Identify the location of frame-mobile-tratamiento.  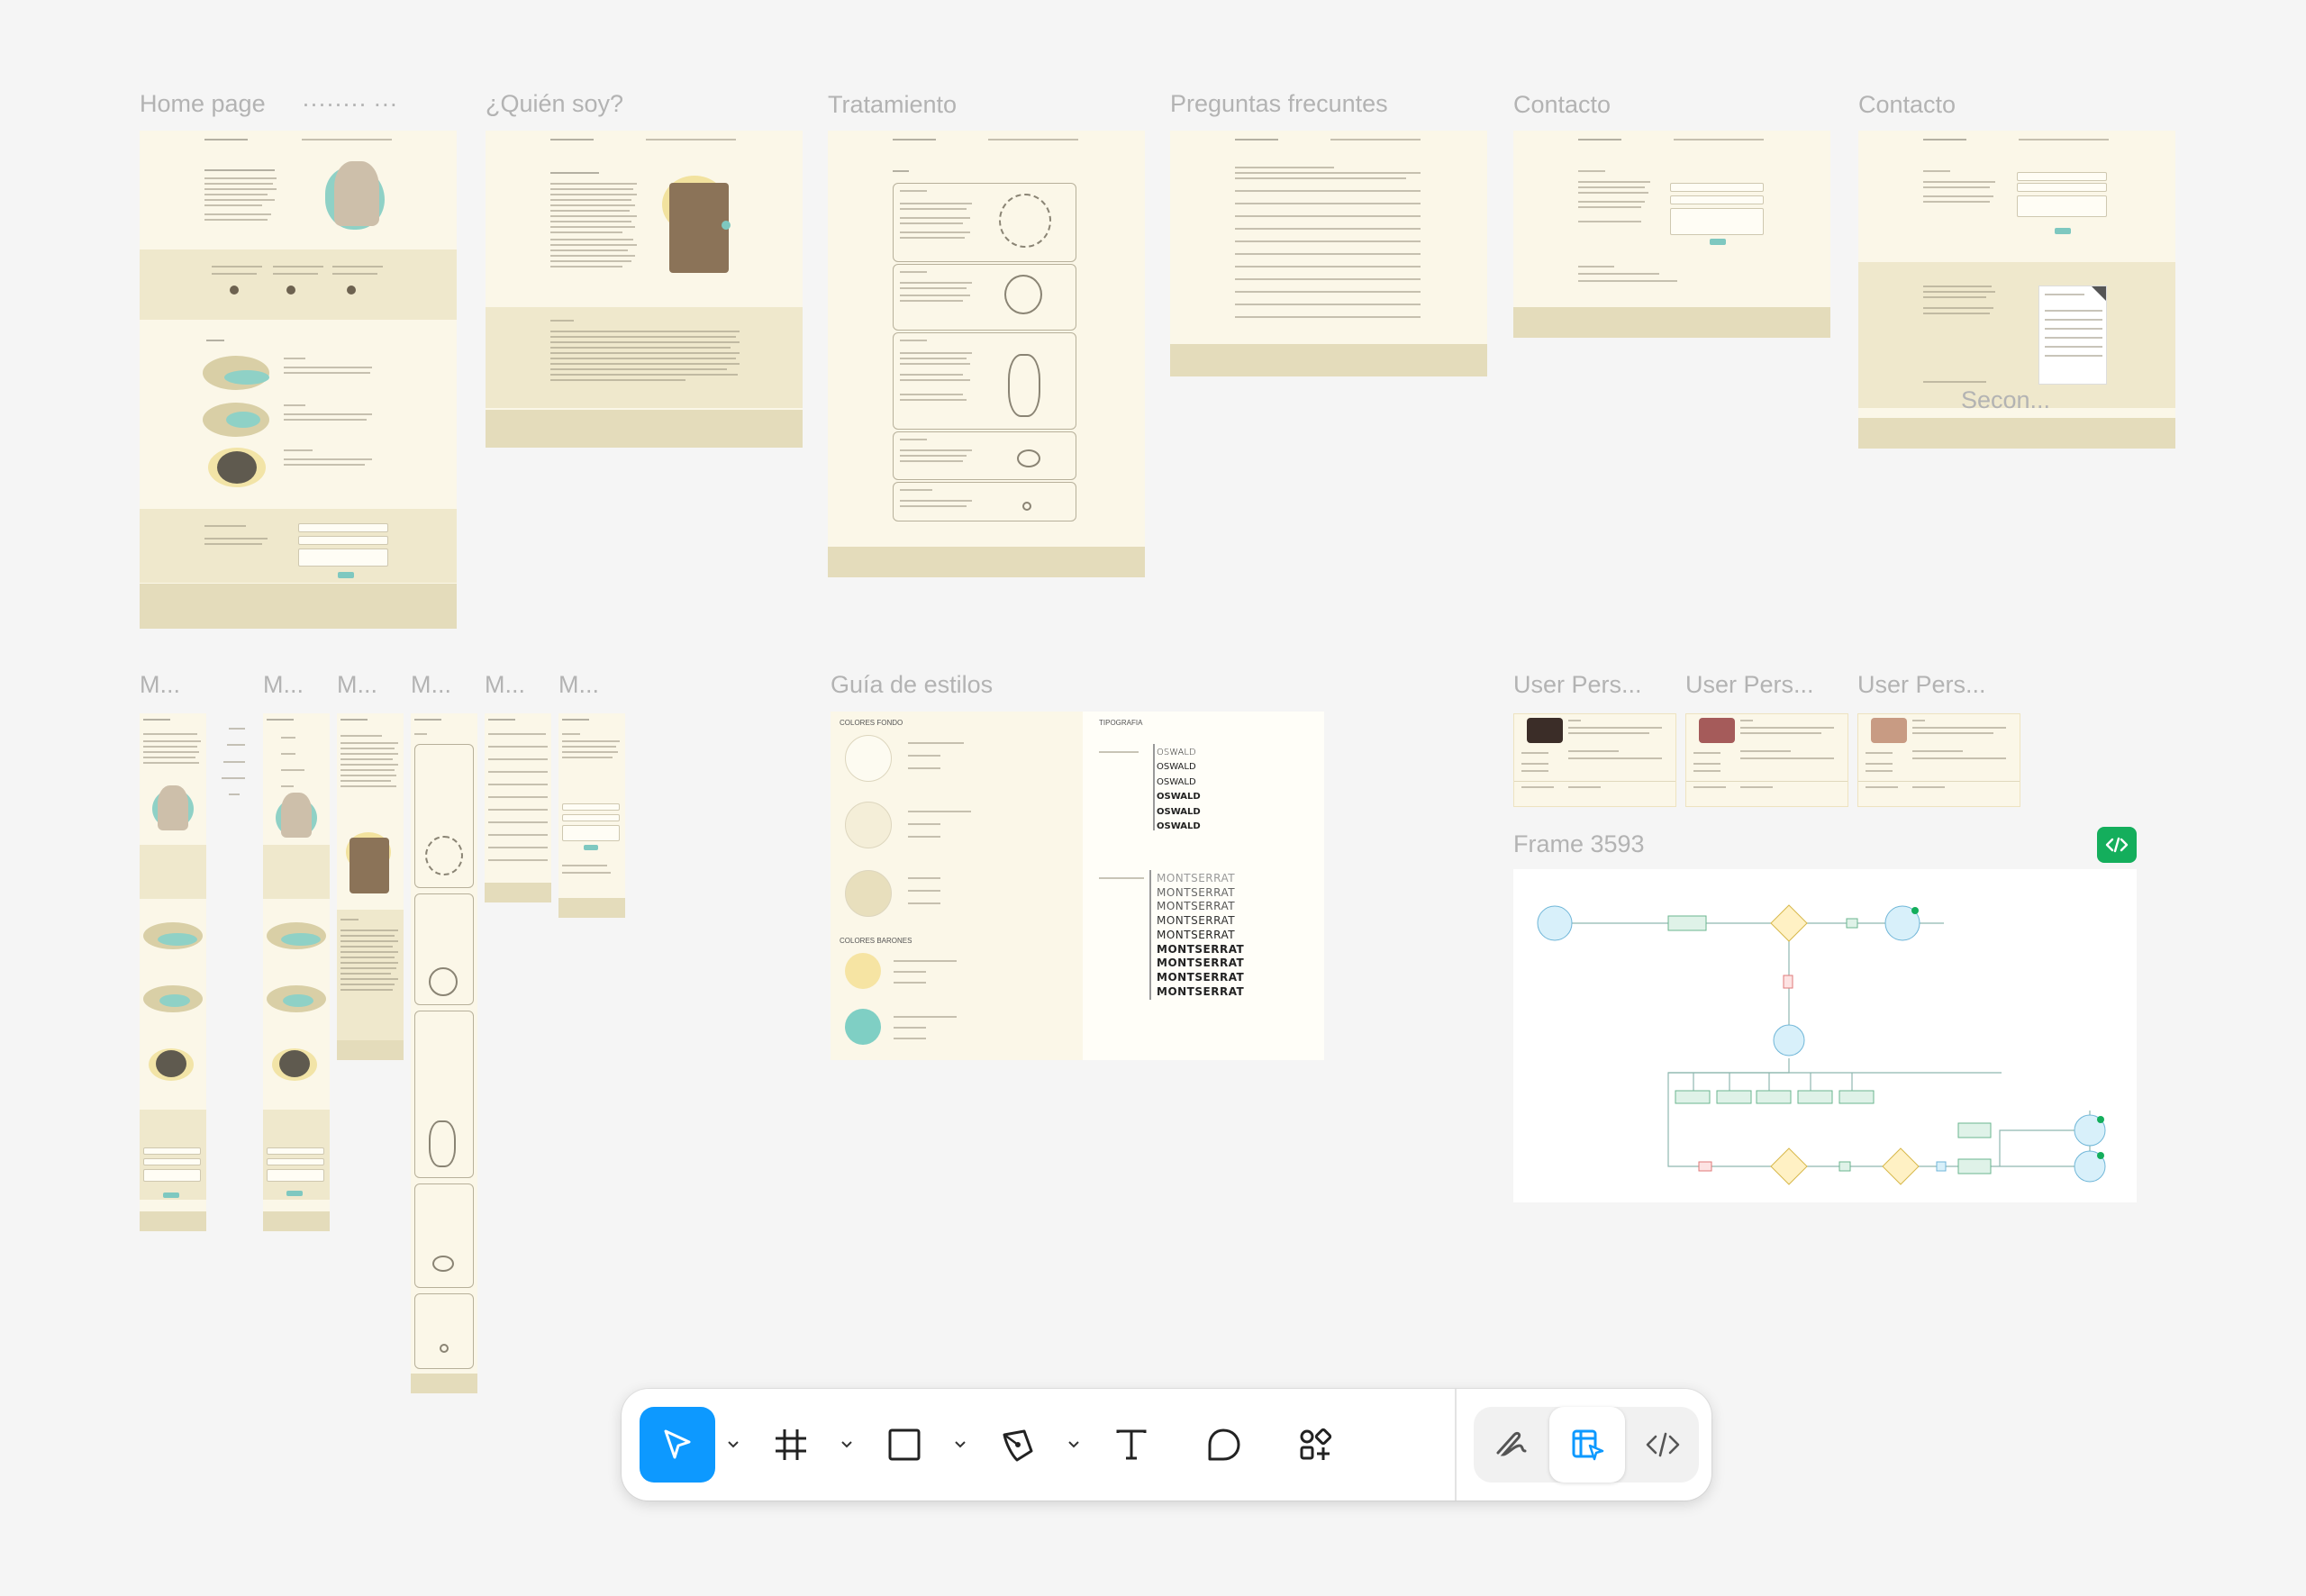
(444, 1053).